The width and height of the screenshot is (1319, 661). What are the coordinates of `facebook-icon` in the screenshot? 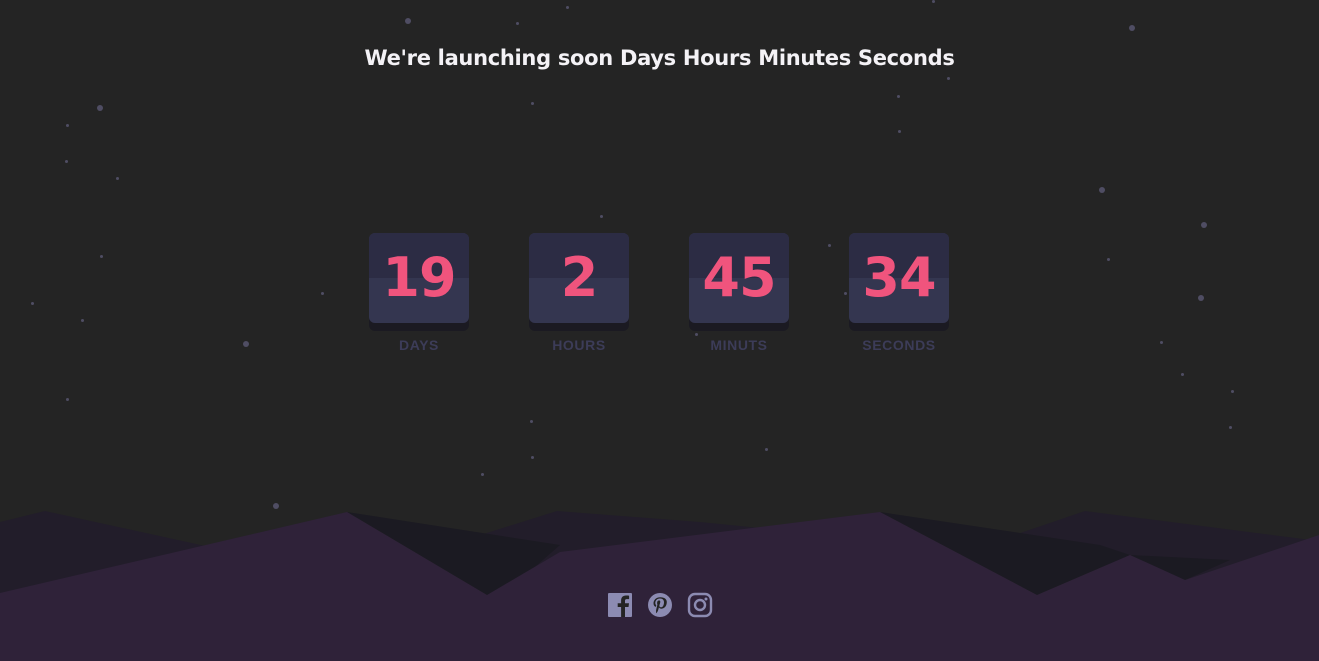 It's located at (620, 605).